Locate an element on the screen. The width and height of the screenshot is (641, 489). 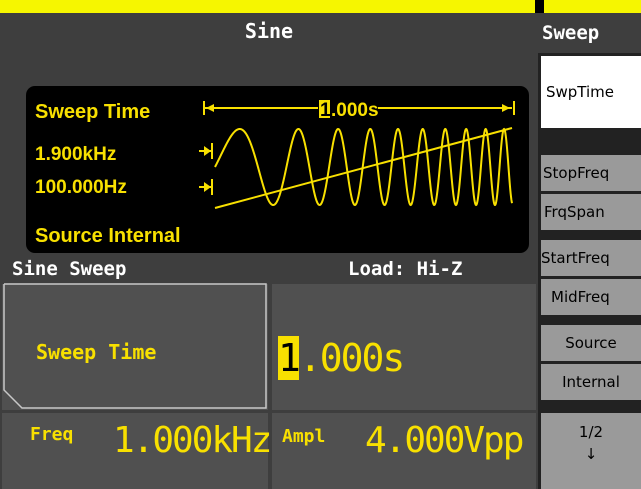
page-down-icon: ↓ is located at coordinates (591, 454).